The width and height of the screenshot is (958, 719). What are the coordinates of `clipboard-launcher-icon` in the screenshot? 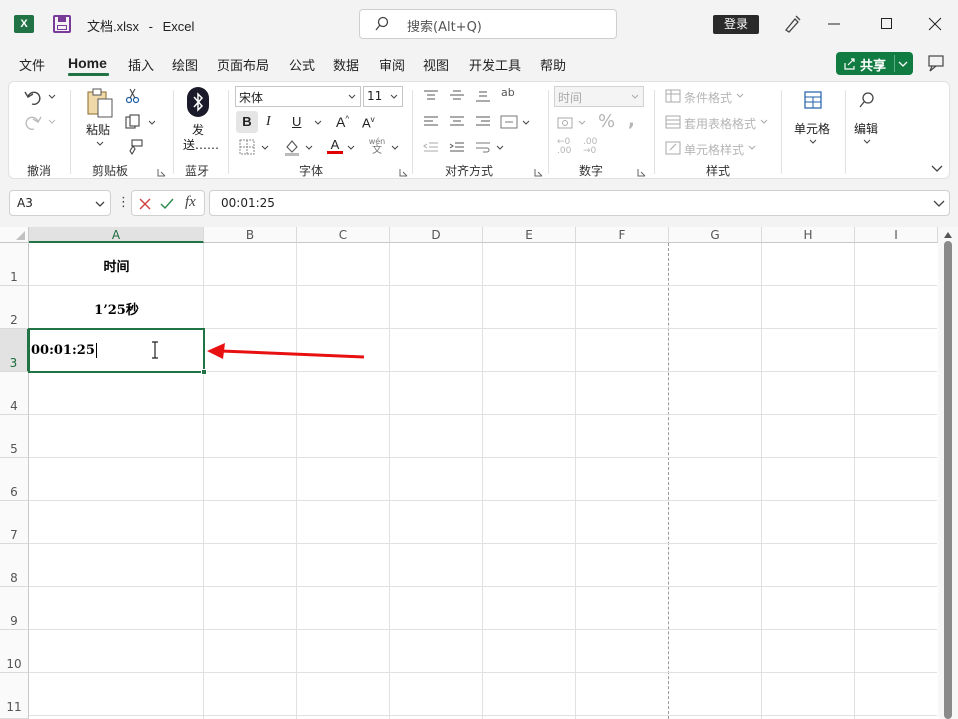 It's located at (161, 172).